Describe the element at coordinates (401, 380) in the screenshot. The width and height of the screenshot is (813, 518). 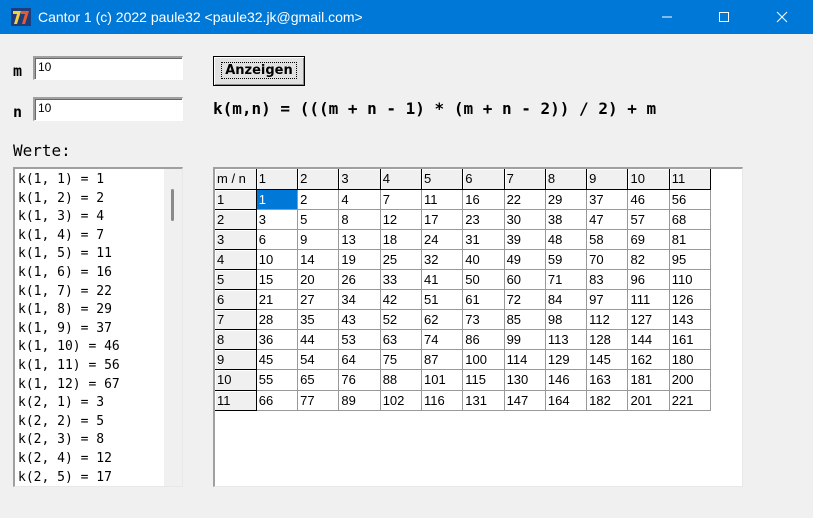
I see `grid-cell: 88` at that location.